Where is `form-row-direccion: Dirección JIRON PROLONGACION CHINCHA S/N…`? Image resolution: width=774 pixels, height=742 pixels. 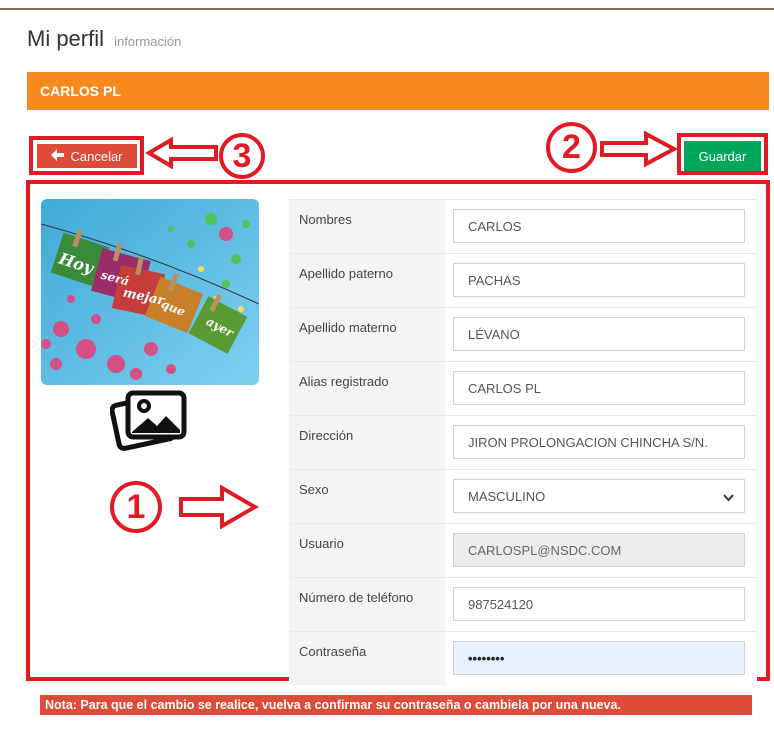 form-row-direccion: Dirección JIRON PROLONGACION CHINCHA S/N… is located at coordinates (523, 442).